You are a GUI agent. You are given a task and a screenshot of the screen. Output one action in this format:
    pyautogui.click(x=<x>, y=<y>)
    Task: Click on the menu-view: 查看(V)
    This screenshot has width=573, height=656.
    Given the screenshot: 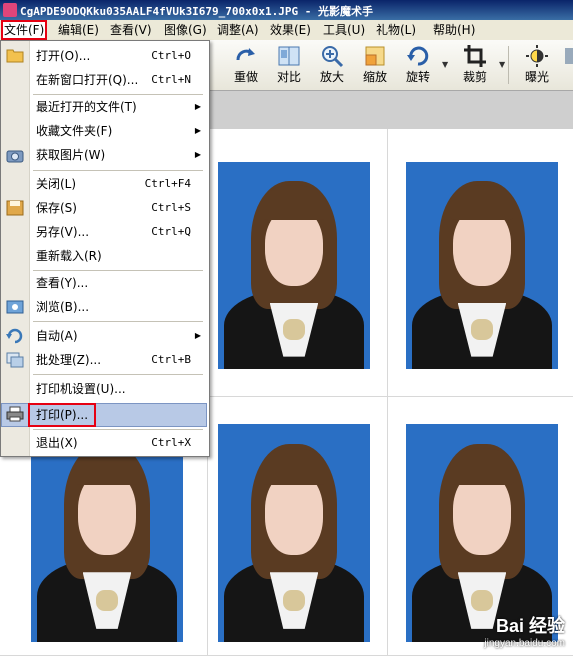 What is the action you would take?
    pyautogui.click(x=131, y=30)
    